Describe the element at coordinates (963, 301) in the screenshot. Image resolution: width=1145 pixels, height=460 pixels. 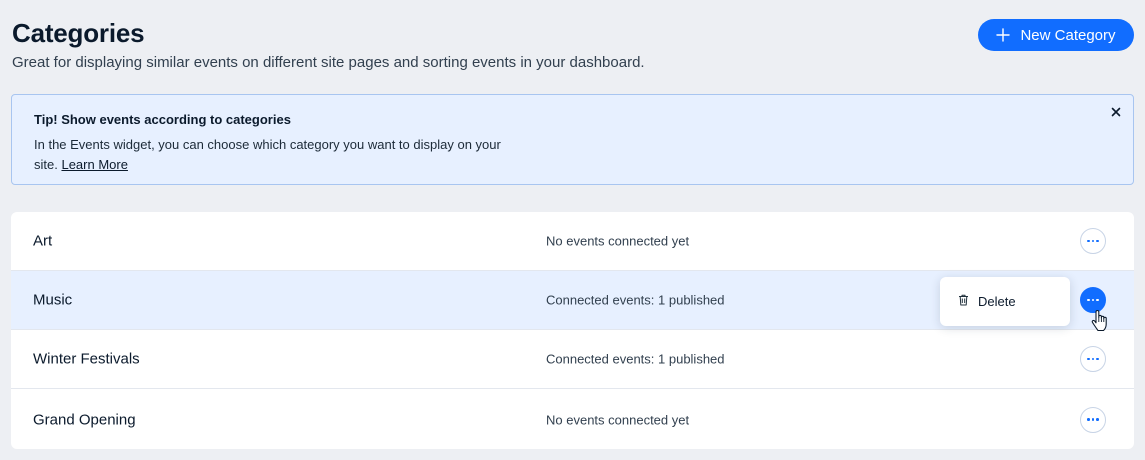
I see `trash-icon` at that location.